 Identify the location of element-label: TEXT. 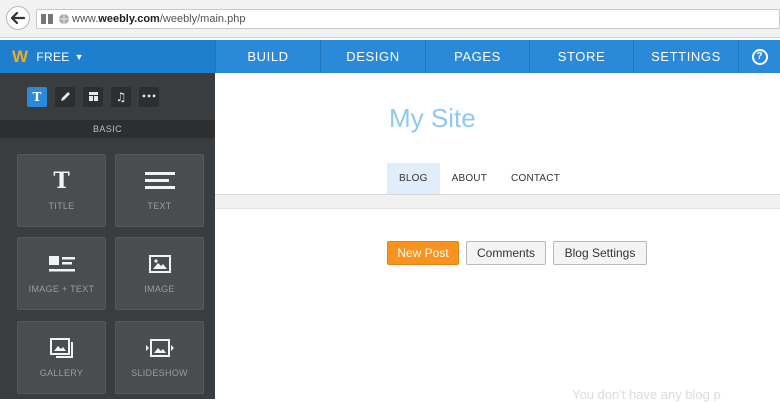
(159, 206).